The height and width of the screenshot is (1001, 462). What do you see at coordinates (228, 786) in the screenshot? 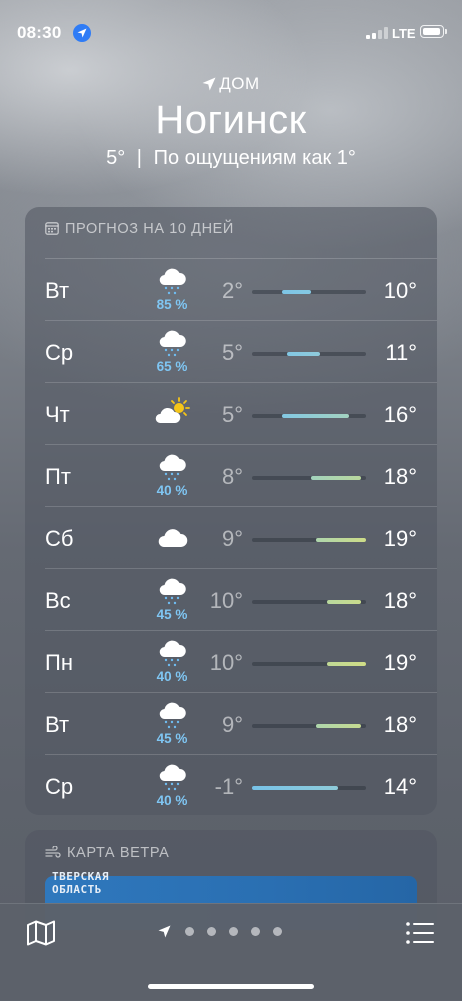
I see `low-temperature: -1°` at bounding box center [228, 786].